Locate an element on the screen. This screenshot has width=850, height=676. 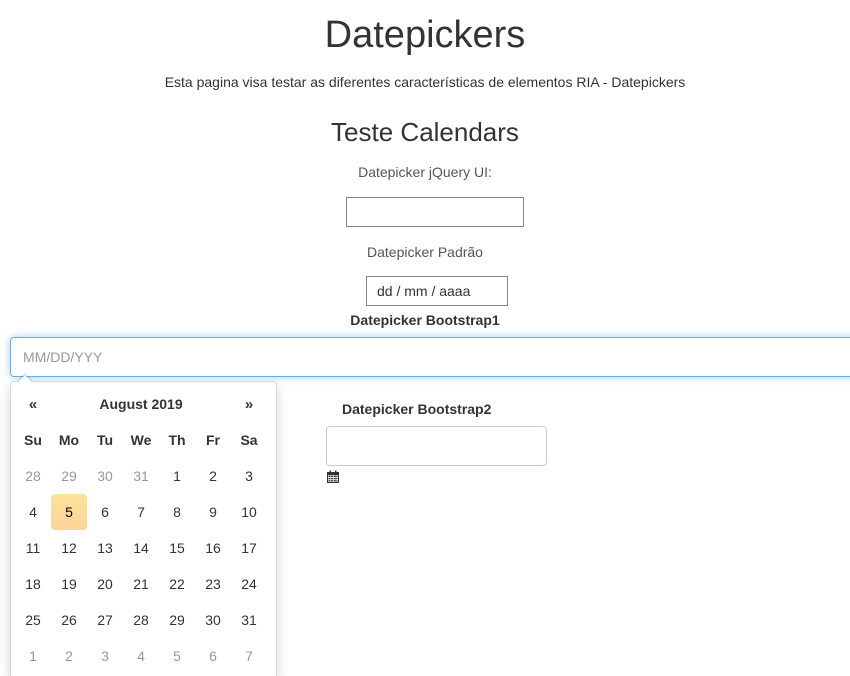
calendar-day: 14 is located at coordinates (141, 548).